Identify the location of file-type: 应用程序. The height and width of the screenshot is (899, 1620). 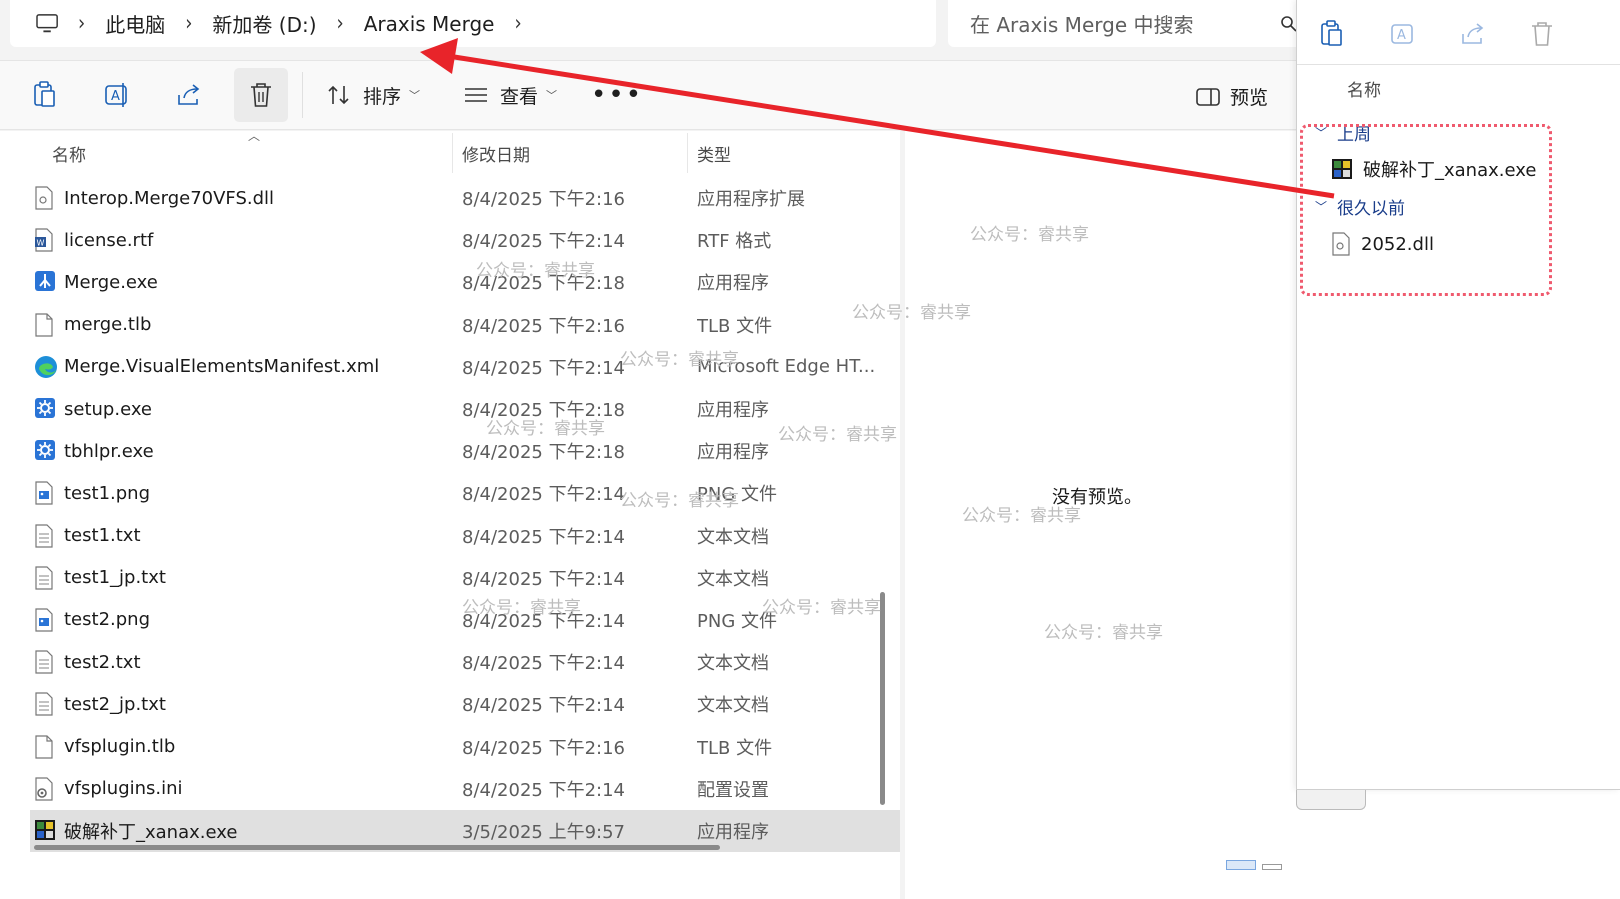
(733, 453).